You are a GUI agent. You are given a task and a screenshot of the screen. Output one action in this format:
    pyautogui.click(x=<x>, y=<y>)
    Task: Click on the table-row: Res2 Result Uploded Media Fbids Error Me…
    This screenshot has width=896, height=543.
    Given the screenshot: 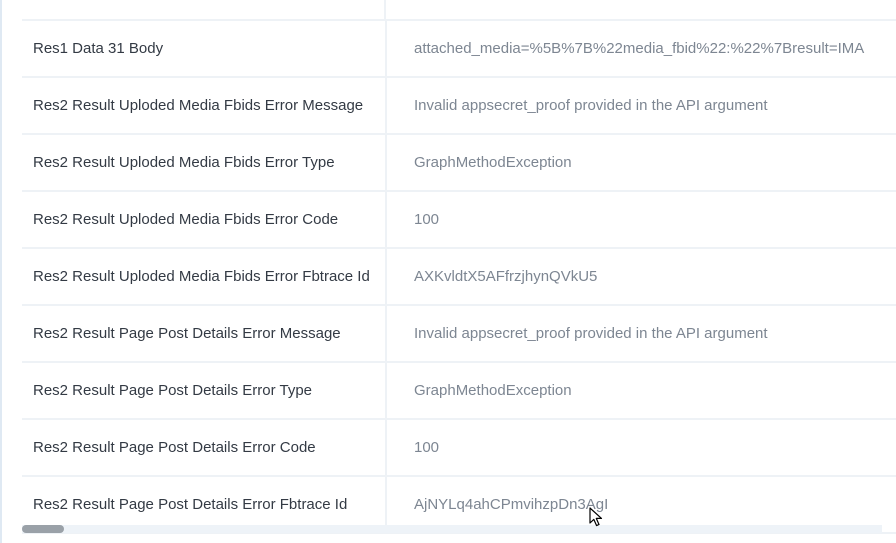 What is the action you would take?
    pyautogui.click(x=459, y=106)
    